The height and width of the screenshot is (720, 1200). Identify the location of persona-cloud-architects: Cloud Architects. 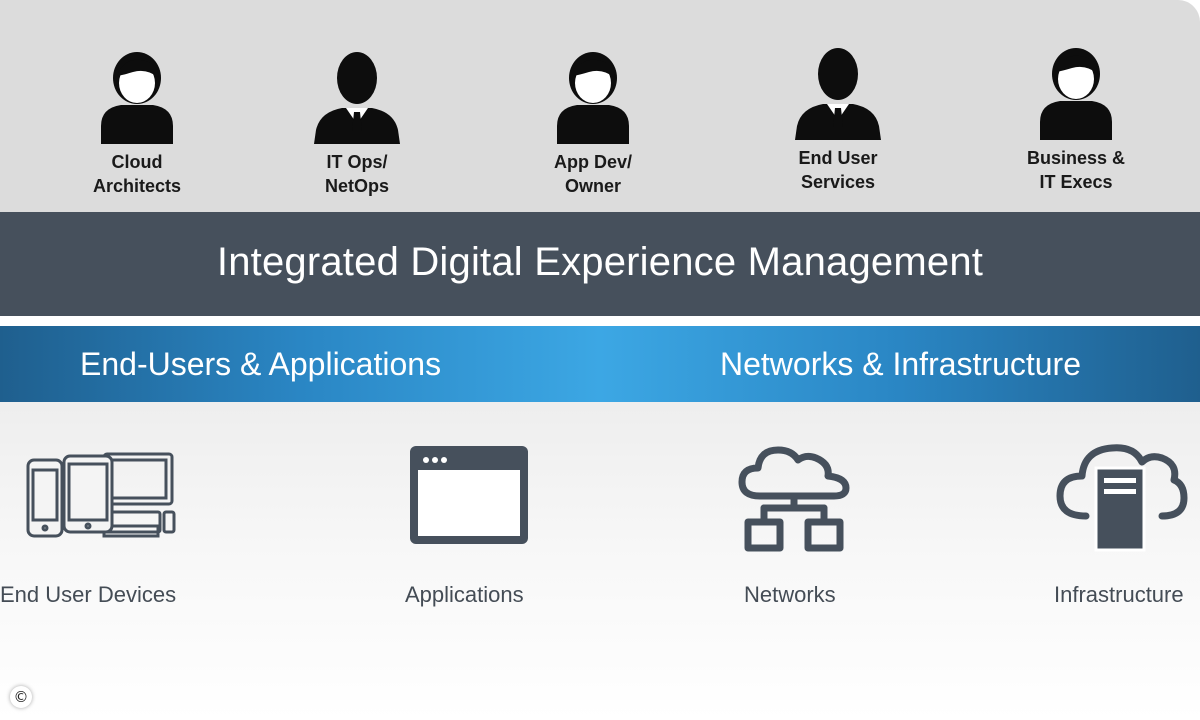
(137, 123).